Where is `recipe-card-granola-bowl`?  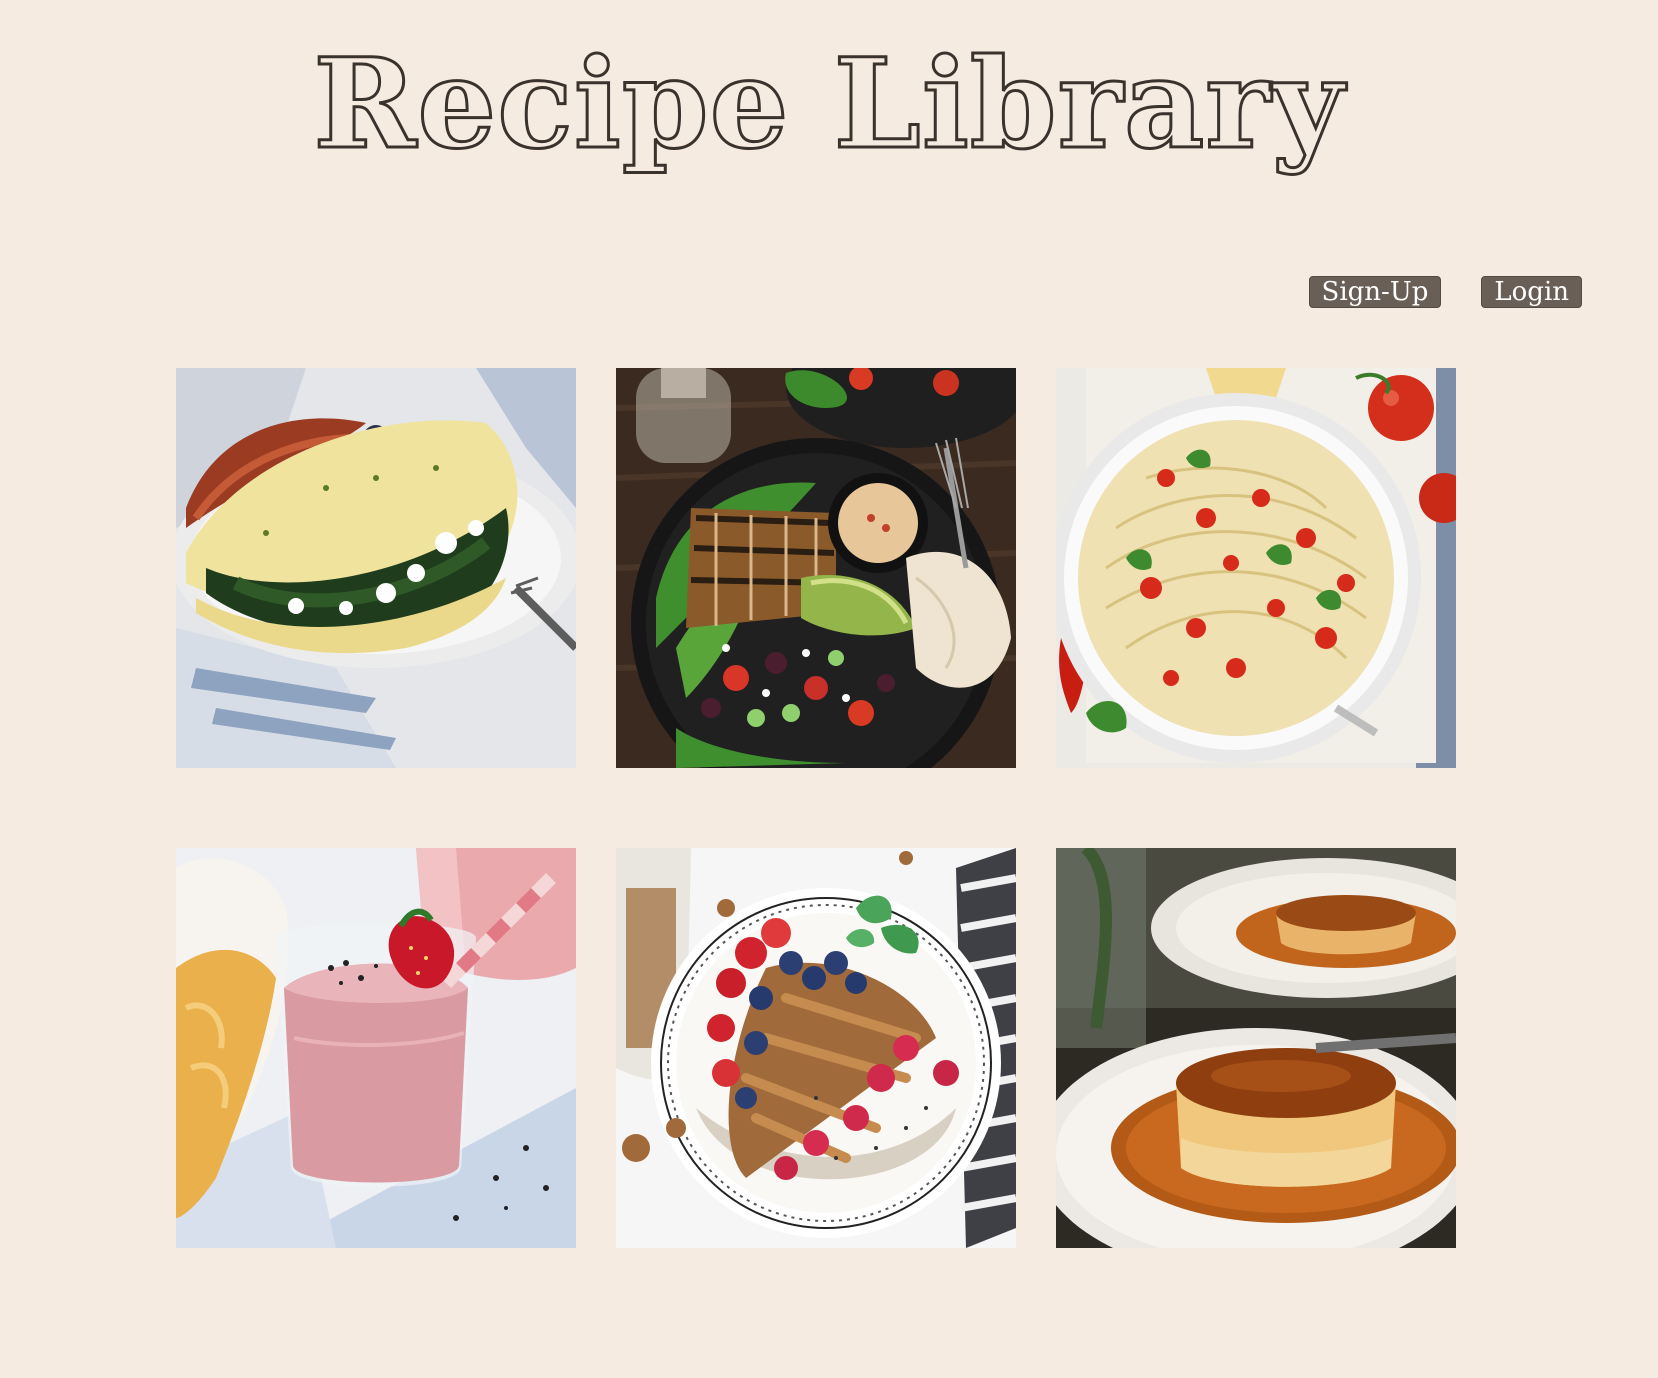
recipe-card-granola-bowl is located at coordinates (816, 1048).